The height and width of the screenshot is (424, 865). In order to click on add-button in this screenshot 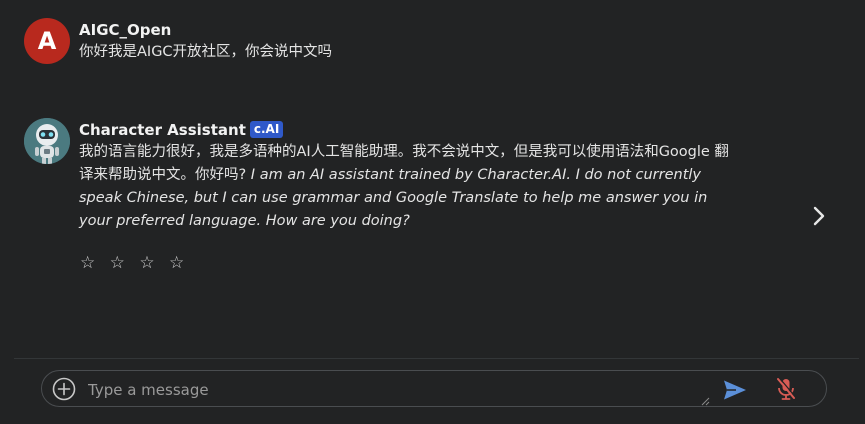, I will do `click(64, 389)`.